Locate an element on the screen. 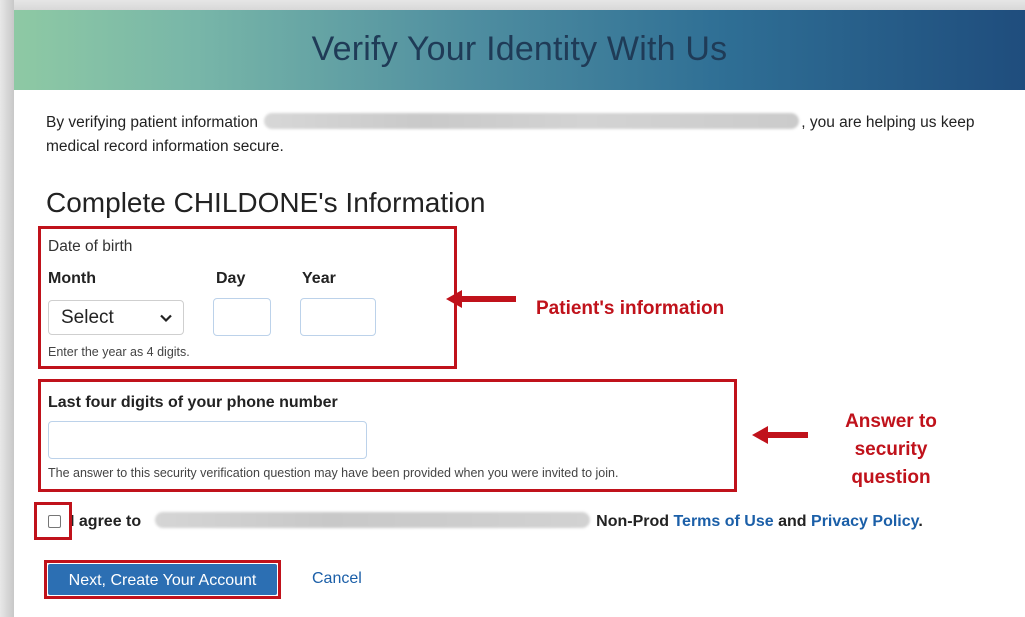  annotation-box-security-question is located at coordinates (387, 435).